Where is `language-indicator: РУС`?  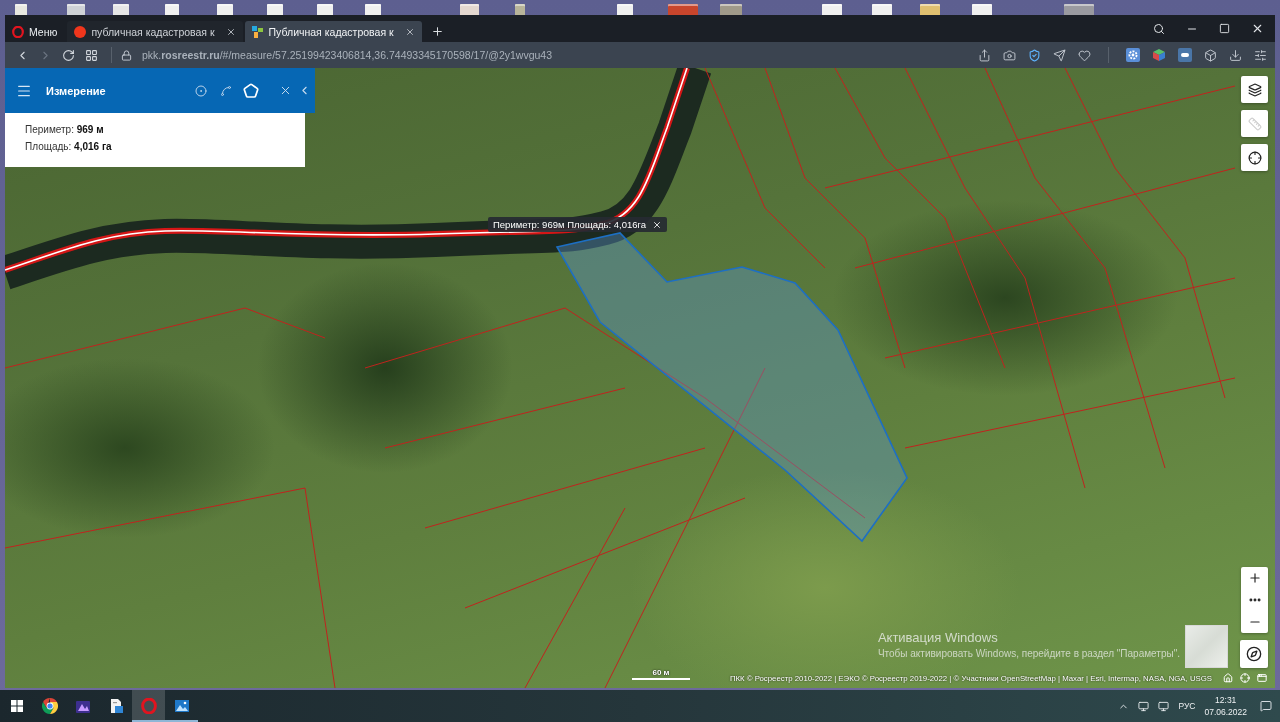 language-indicator: РУС is located at coordinates (1187, 706).